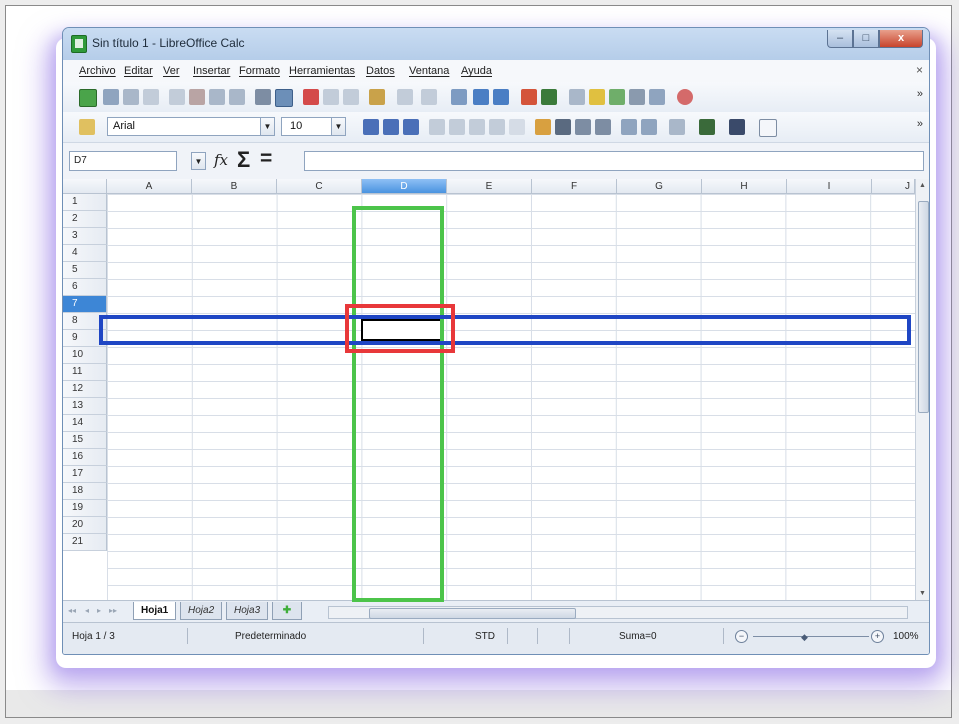 Image resolution: width=959 pixels, height=724 pixels. What do you see at coordinates (922, 185) in the screenshot?
I see `scroll-up-icon: ▲` at bounding box center [922, 185].